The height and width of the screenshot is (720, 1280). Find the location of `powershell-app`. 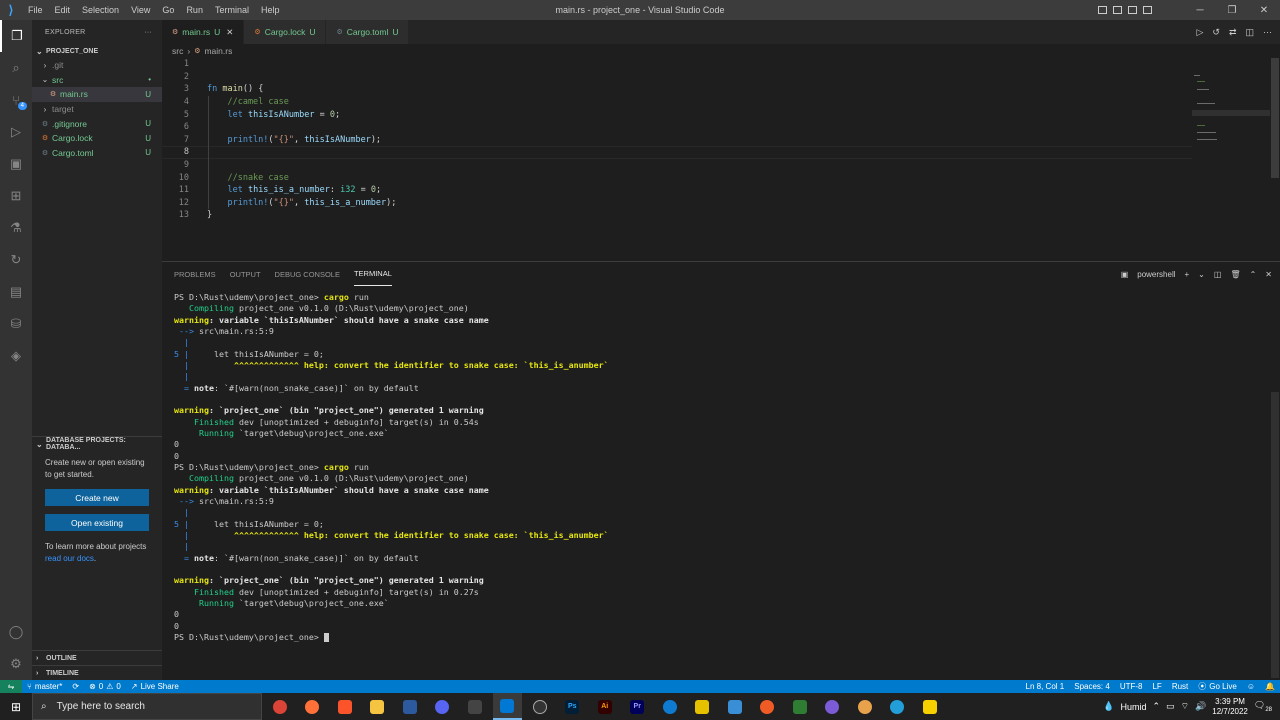

powershell-app is located at coordinates (410, 706).